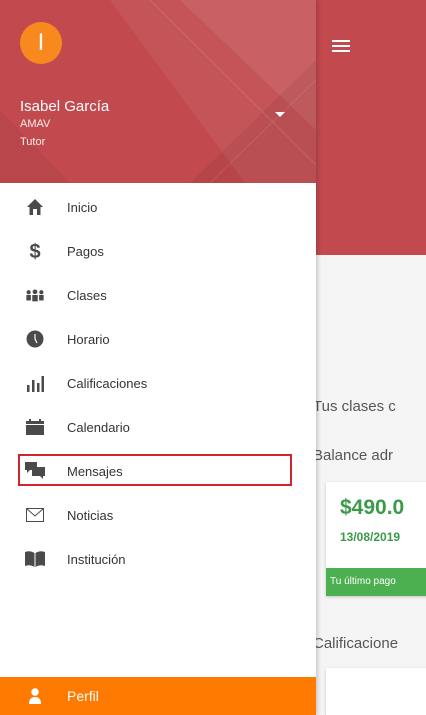 The image size is (426, 715). I want to click on menu-item-label: Mensajes, so click(95, 471).